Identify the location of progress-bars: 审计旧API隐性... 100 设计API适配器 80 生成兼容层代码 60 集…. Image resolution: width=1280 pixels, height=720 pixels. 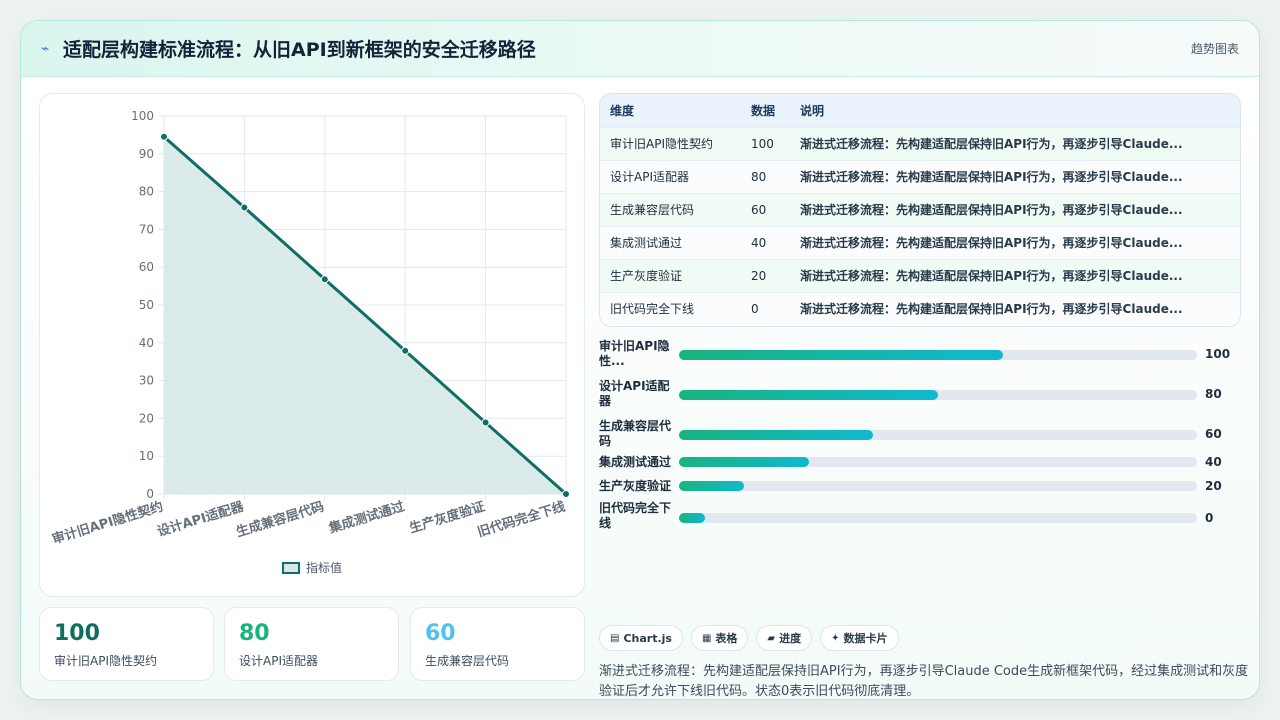
(920, 442).